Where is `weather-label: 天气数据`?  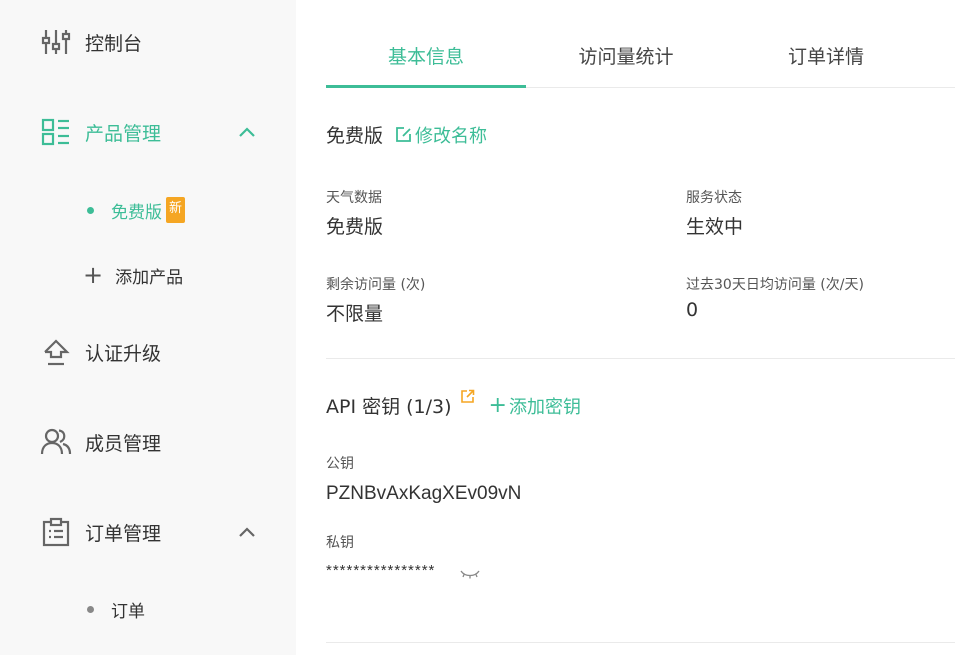
weather-label: 天气数据 is located at coordinates (354, 198).